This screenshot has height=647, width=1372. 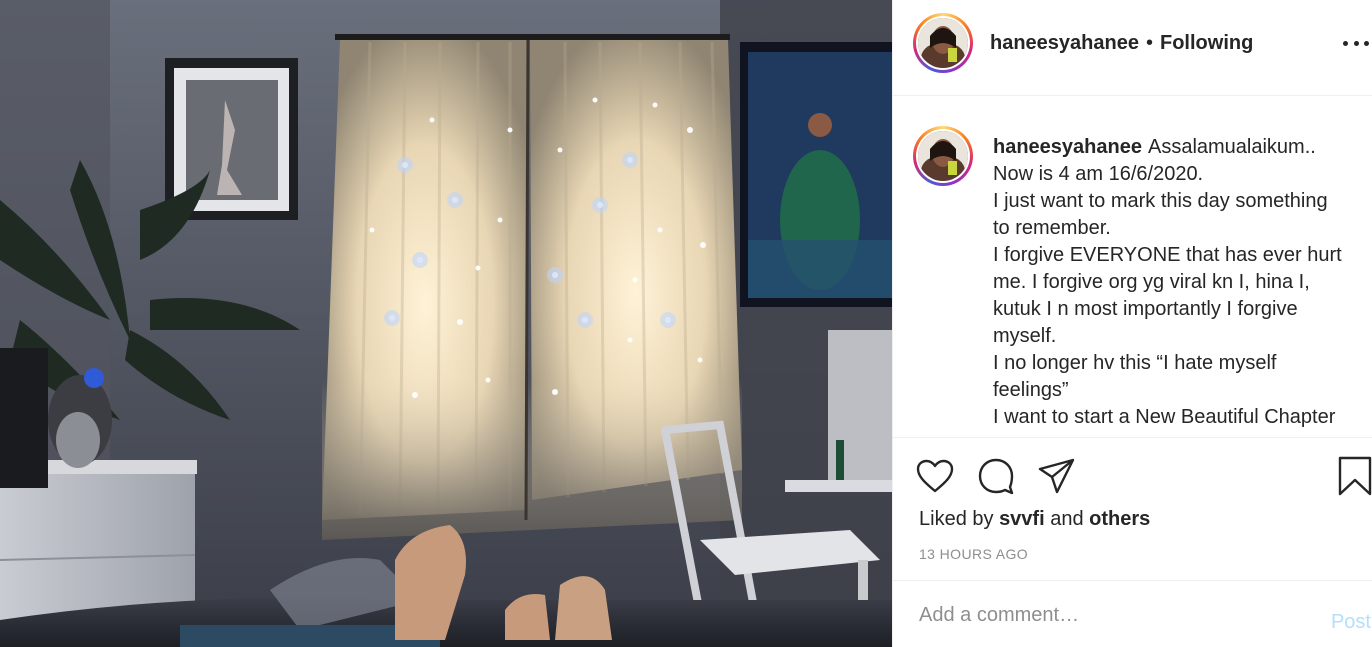 I want to click on caption-line: kutuk I n most importantly I forgive, so click(x=1145, y=309).